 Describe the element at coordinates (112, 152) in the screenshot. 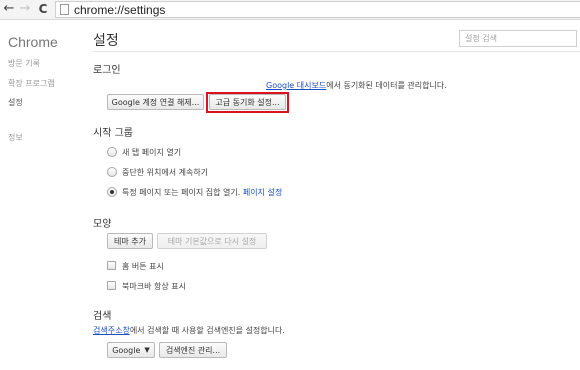

I see `startup-radio-new-tab` at that location.